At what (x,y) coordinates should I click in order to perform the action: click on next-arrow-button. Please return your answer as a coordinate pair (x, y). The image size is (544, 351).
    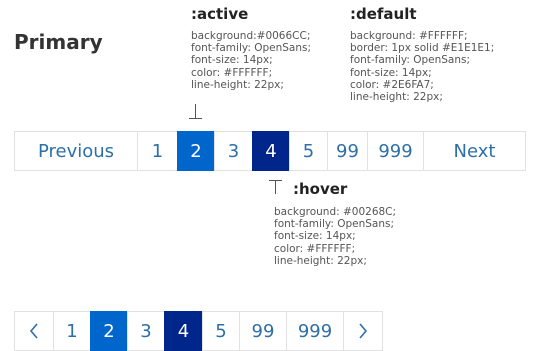
    Looking at the image, I should click on (363, 331).